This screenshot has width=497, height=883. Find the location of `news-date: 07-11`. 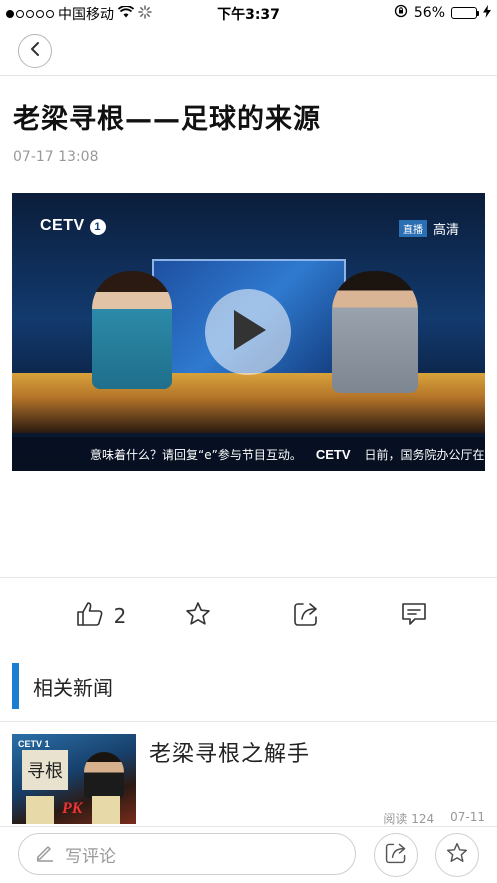

news-date: 07-11 is located at coordinates (467, 817).